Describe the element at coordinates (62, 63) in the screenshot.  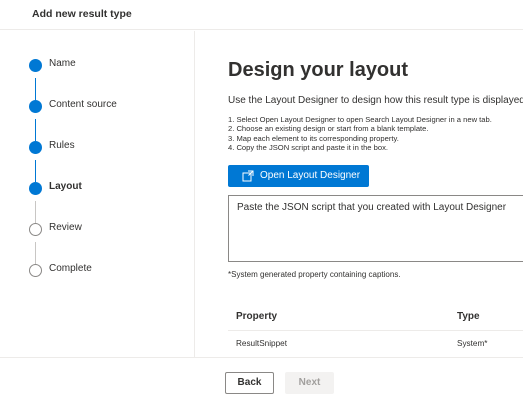
I see `step-label: Name` at that location.